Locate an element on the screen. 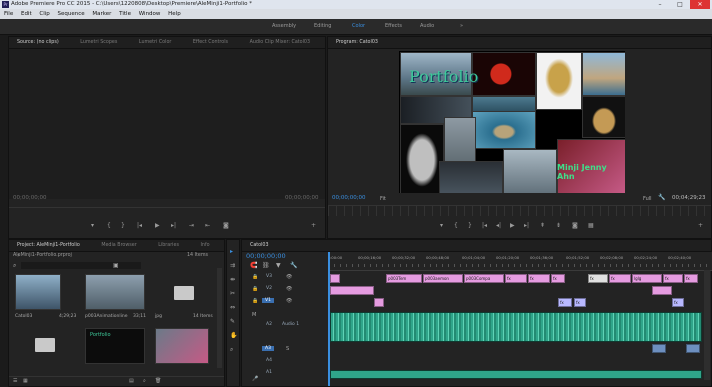  workspace-editing: Editing is located at coordinates (322, 26).